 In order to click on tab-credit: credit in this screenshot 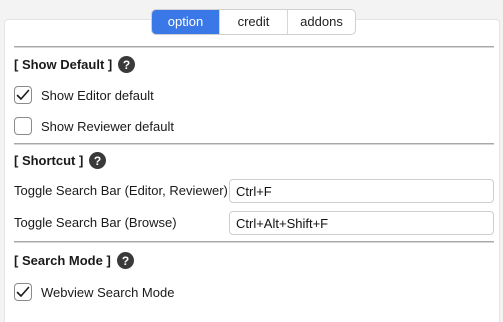, I will do `click(253, 22)`.